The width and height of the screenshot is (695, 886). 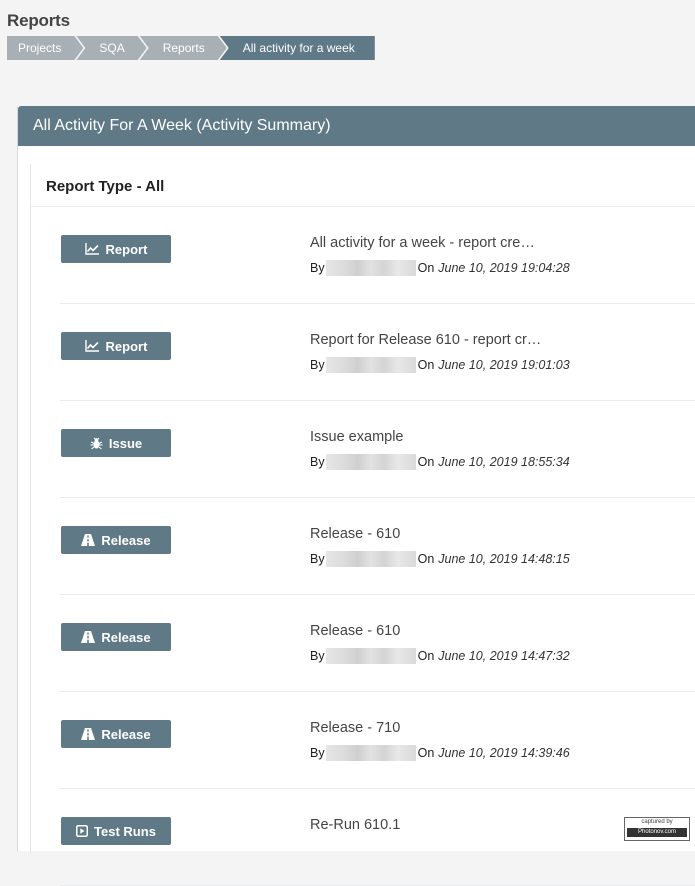 What do you see at coordinates (355, 825) in the screenshot?
I see `activity-title-link: Re-Run 610.1` at bounding box center [355, 825].